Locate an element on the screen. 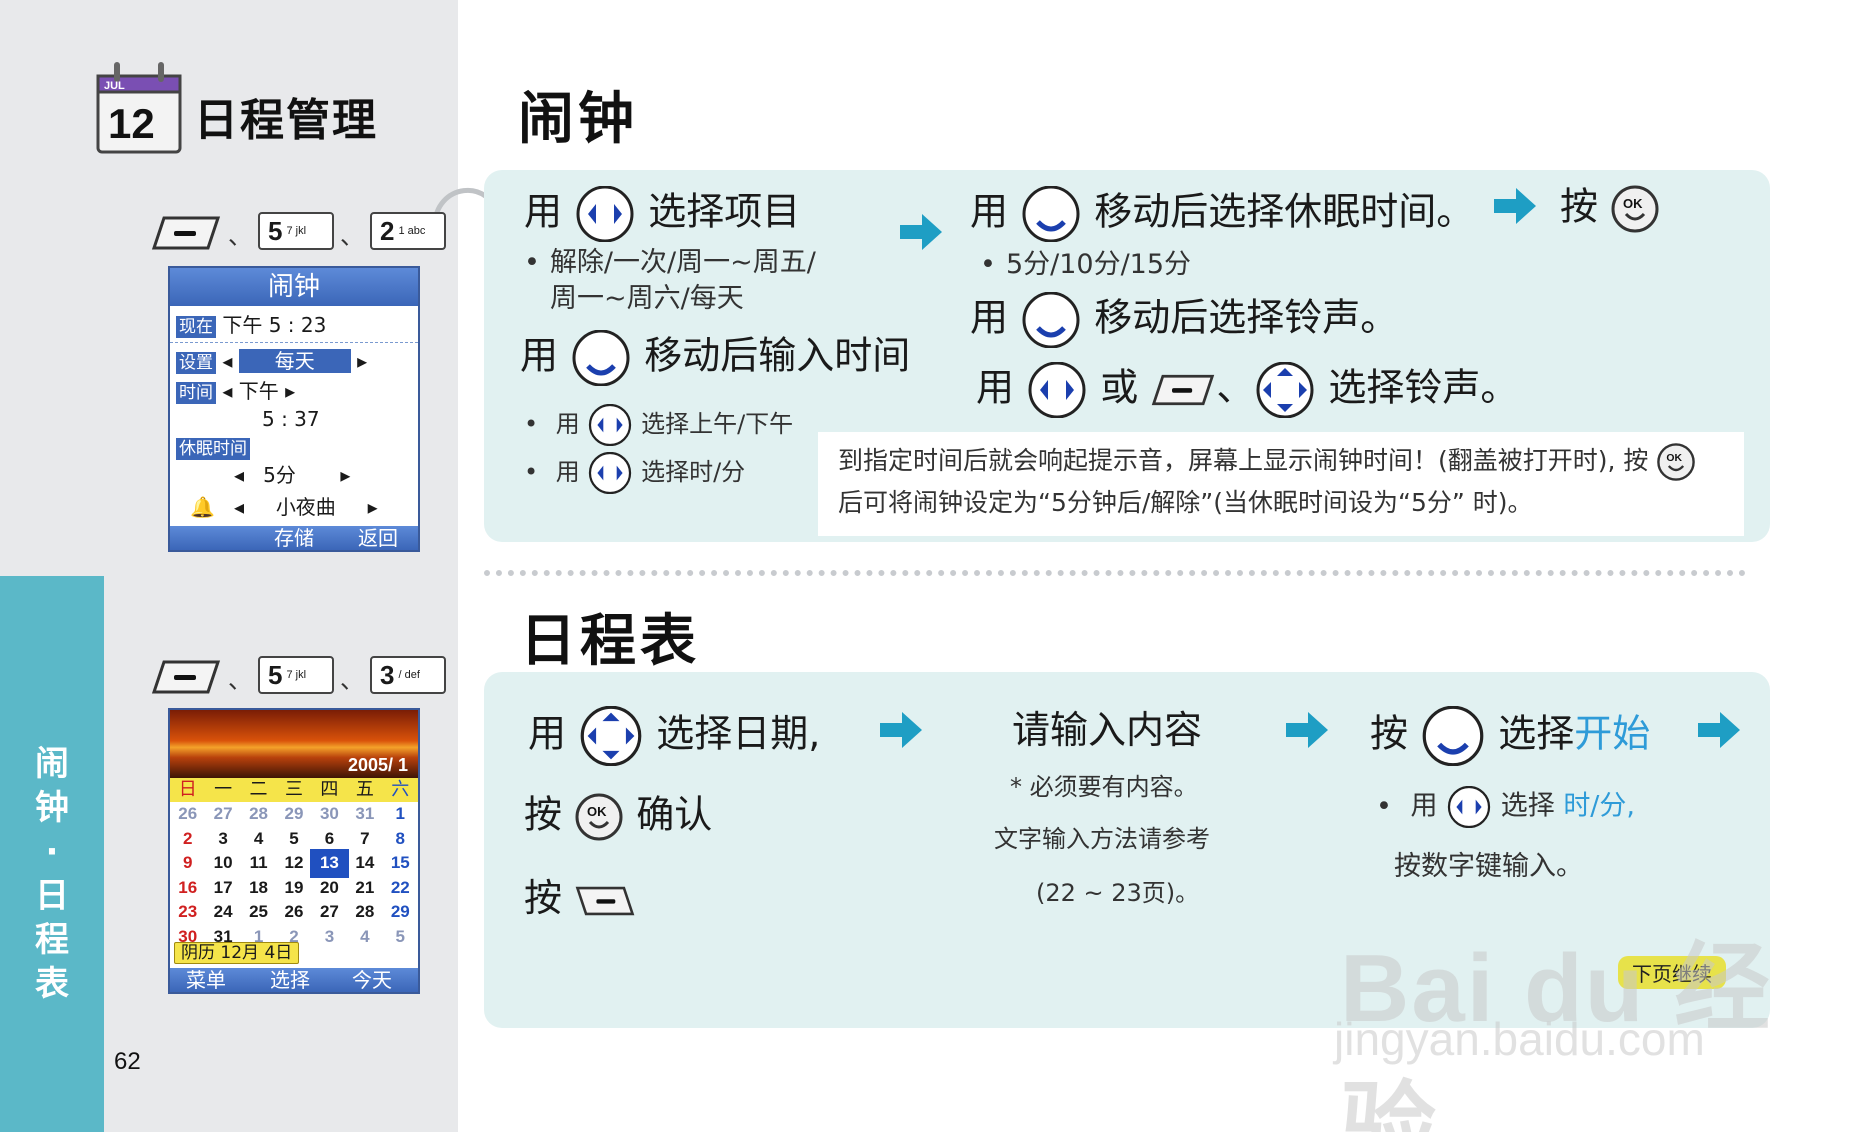 This screenshot has height=1132, width=1868. schedule-heading: 日程表 is located at coordinates (610, 641).